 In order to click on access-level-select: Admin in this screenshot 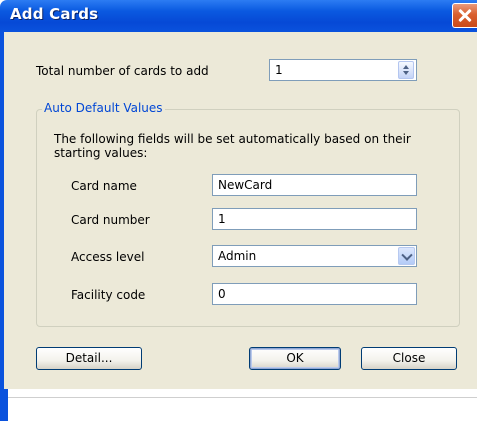, I will do `click(314, 256)`.